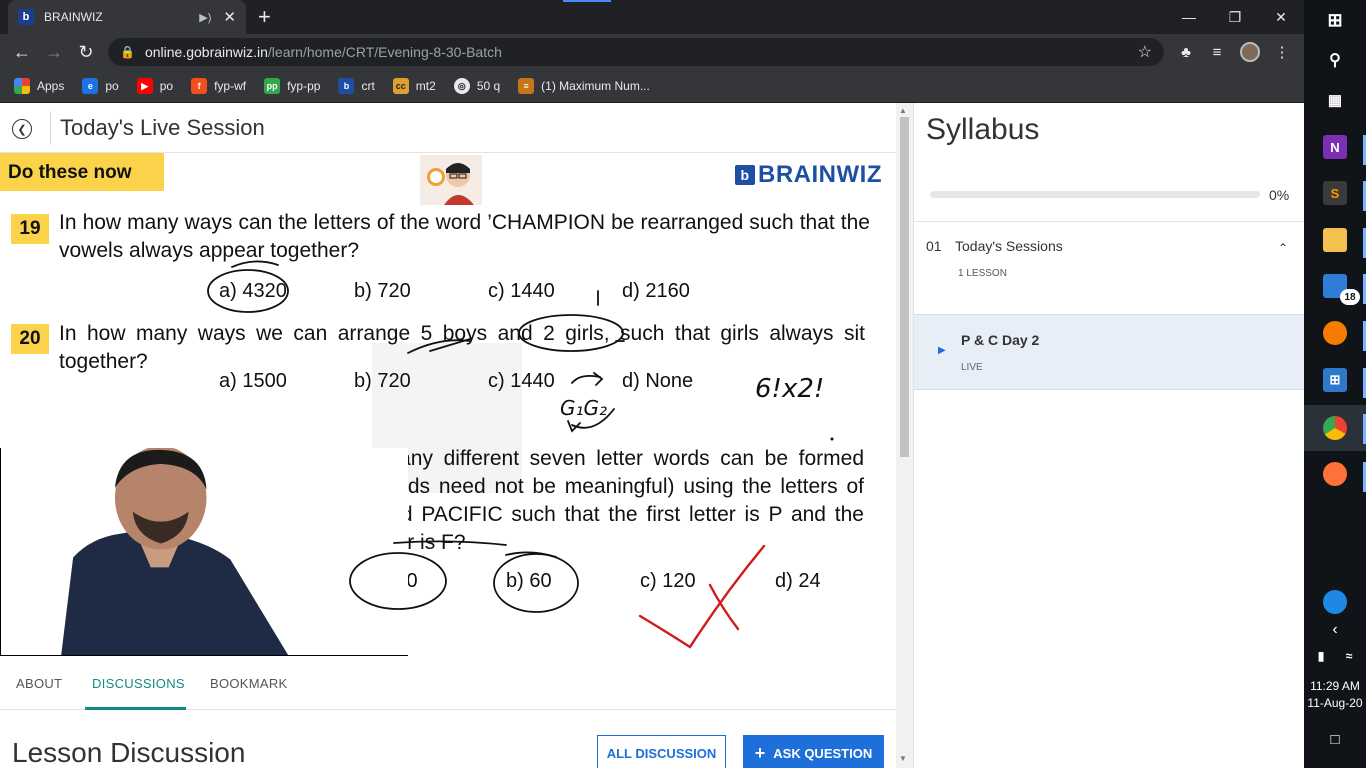  What do you see at coordinates (1335, 602) in the screenshot?
I see `network-app-icon` at bounding box center [1335, 602].